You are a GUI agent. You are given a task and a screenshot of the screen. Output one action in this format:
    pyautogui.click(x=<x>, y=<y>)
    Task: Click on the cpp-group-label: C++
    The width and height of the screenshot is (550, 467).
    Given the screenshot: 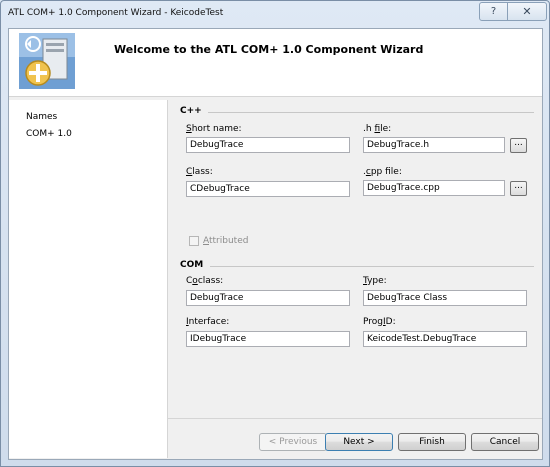 What is the action you would take?
    pyautogui.click(x=191, y=111)
    